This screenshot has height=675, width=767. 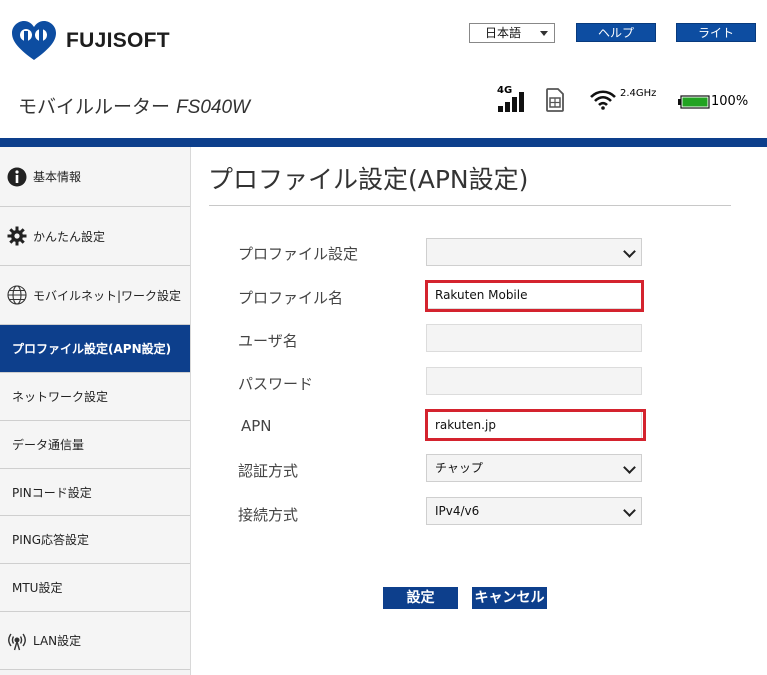 I want to click on header-divider, so click(x=383, y=142).